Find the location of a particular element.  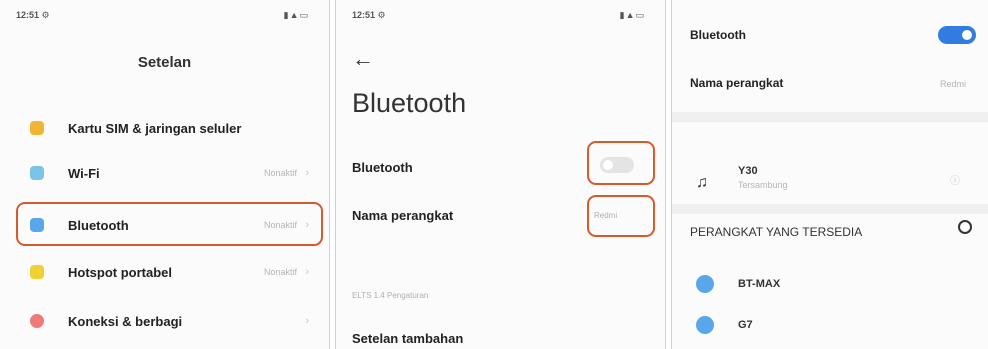

hotspot-icon is located at coordinates (37, 272).